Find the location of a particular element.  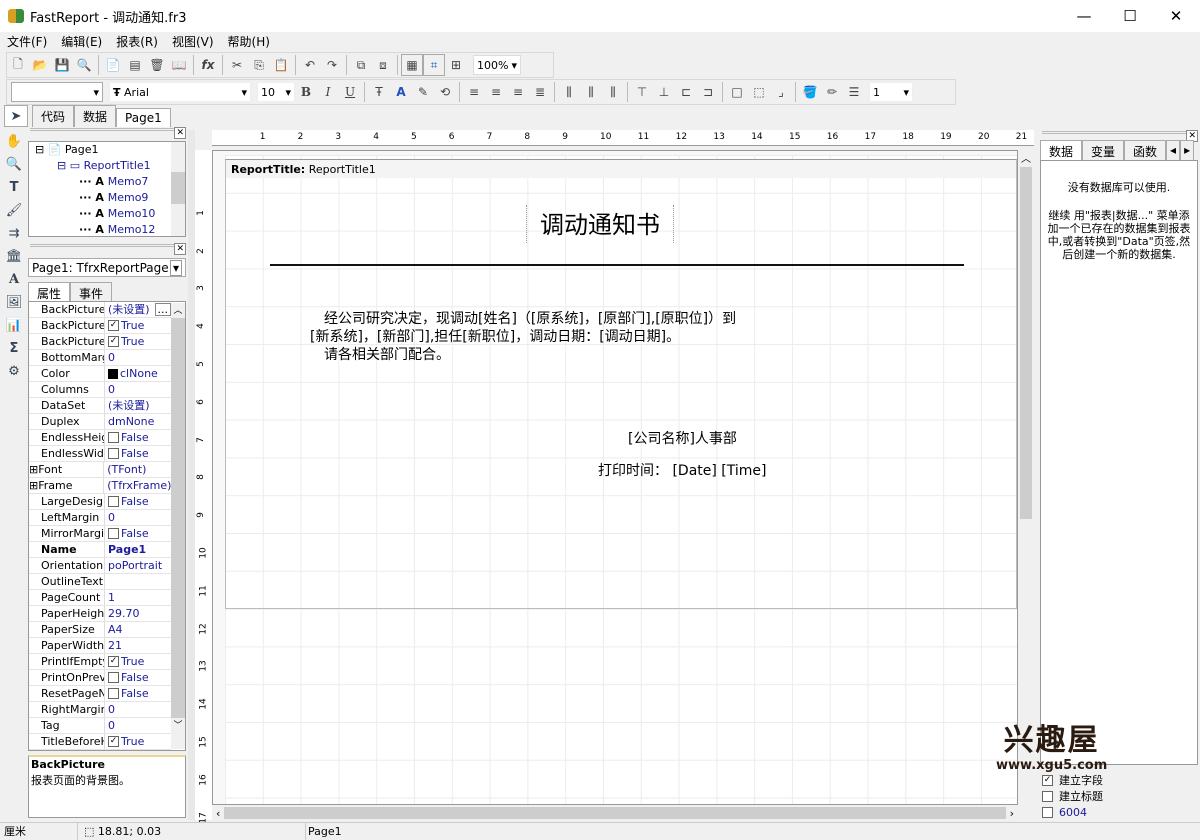

property-value: poPortrait is located at coordinates (138, 565).